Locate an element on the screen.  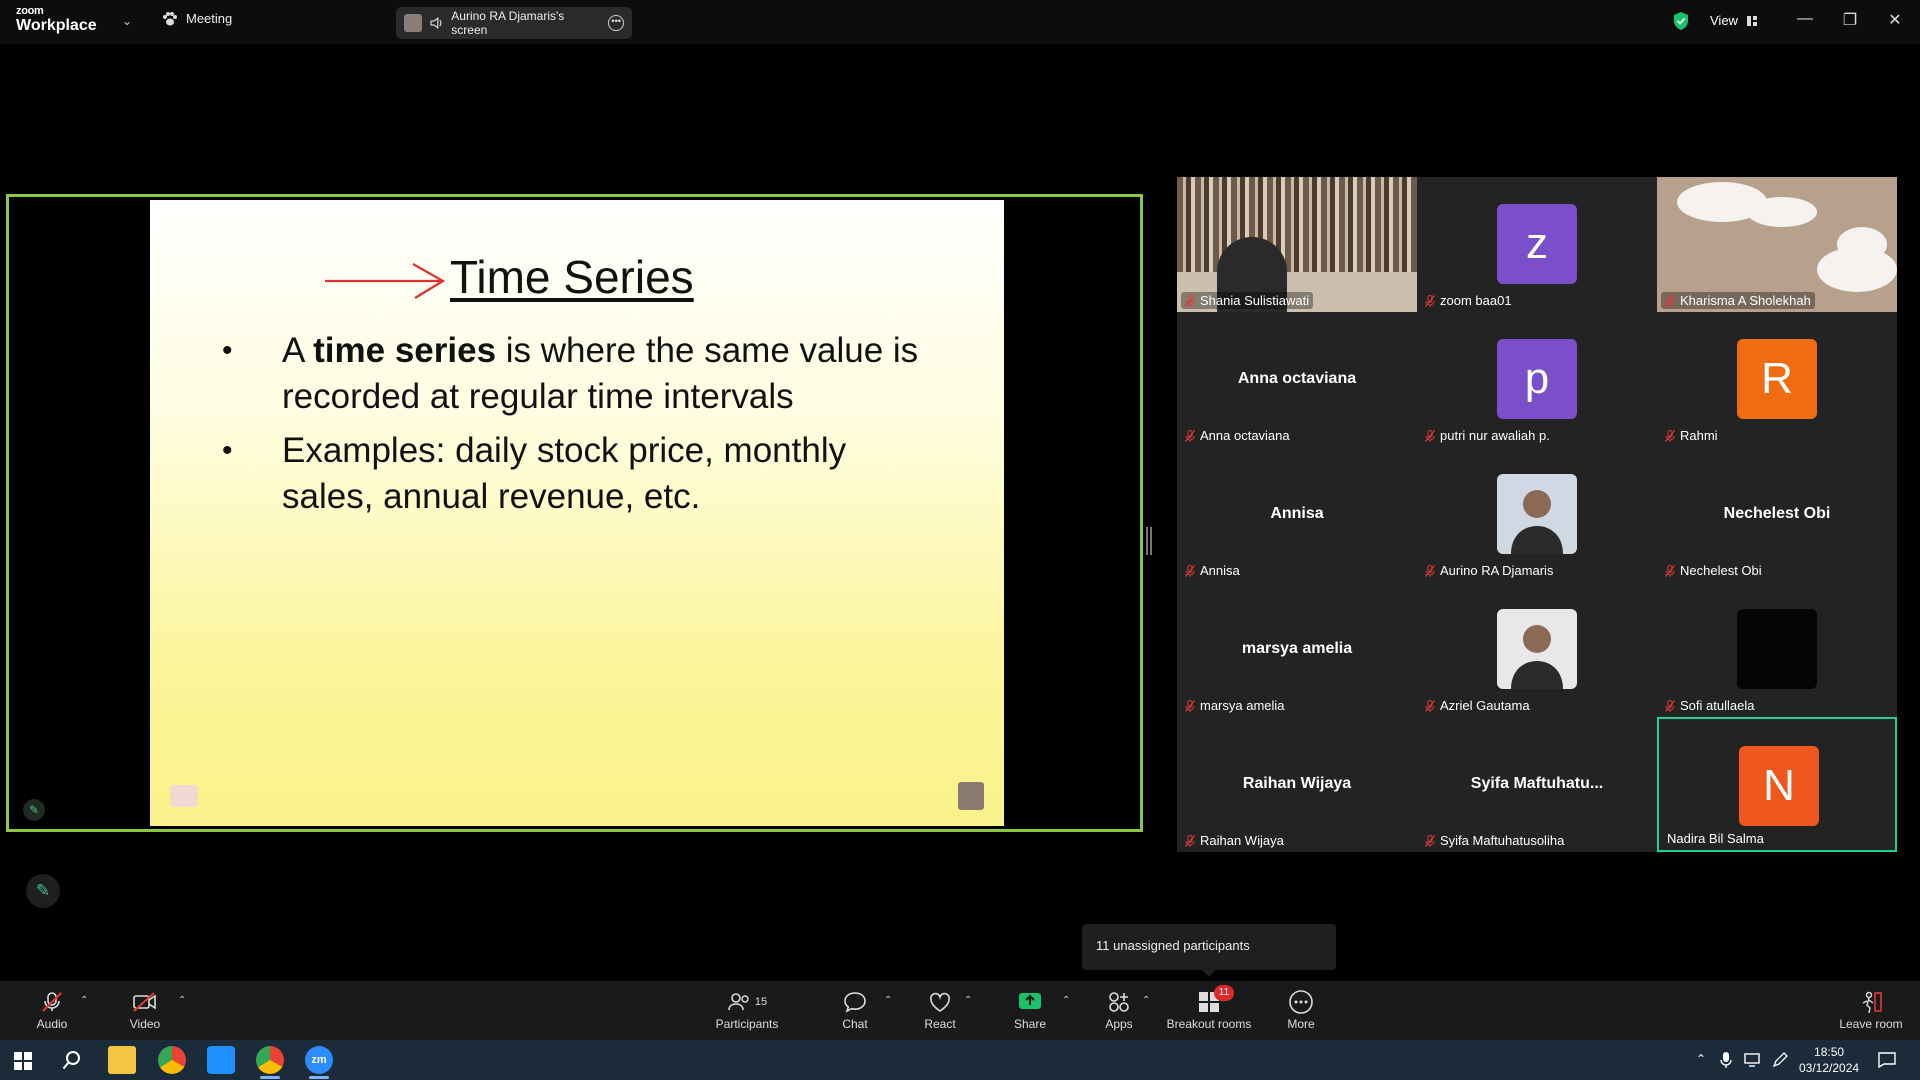
participant-tile: Annisa Annisa is located at coordinates (1297, 514).